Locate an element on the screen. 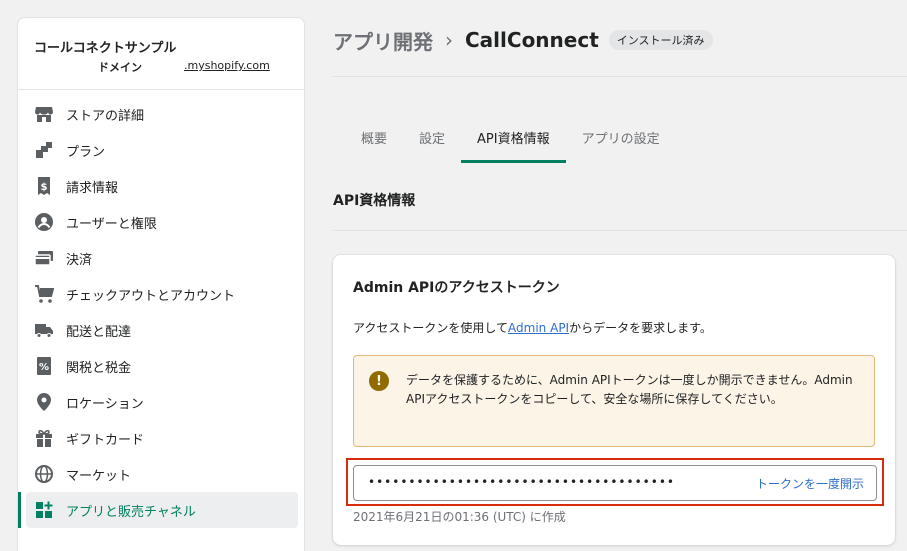  desc-text: アクセストークンを使用して is located at coordinates (431, 328).